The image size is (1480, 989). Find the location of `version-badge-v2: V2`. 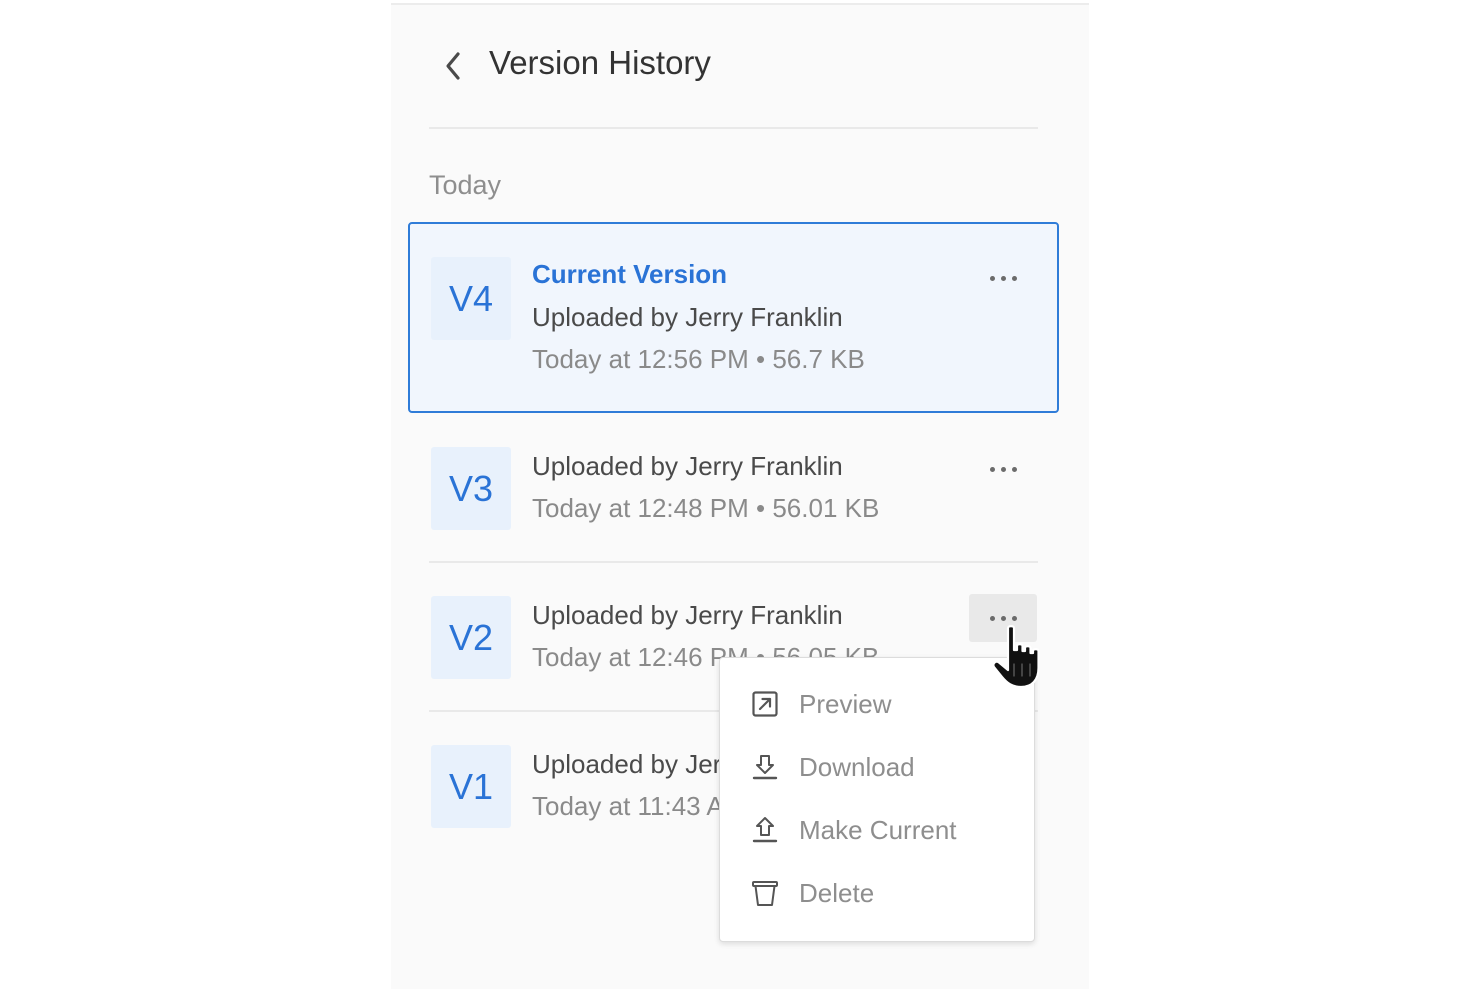

version-badge-v2: V2 is located at coordinates (471, 637).